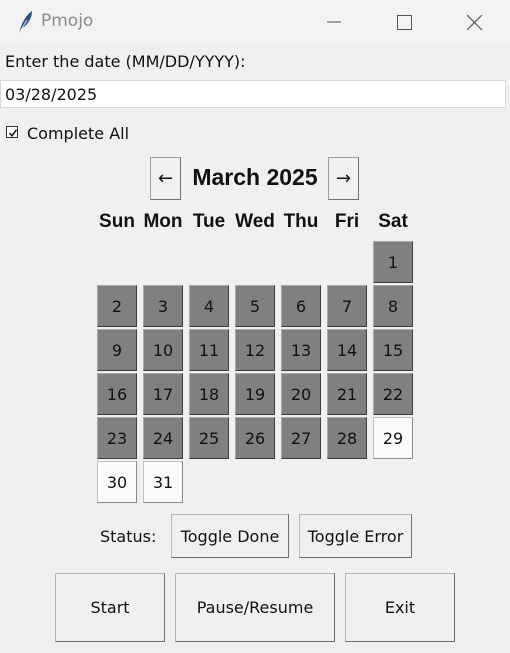 The width and height of the screenshot is (510, 653). I want to click on weekday-fri: Fri, so click(347, 221).